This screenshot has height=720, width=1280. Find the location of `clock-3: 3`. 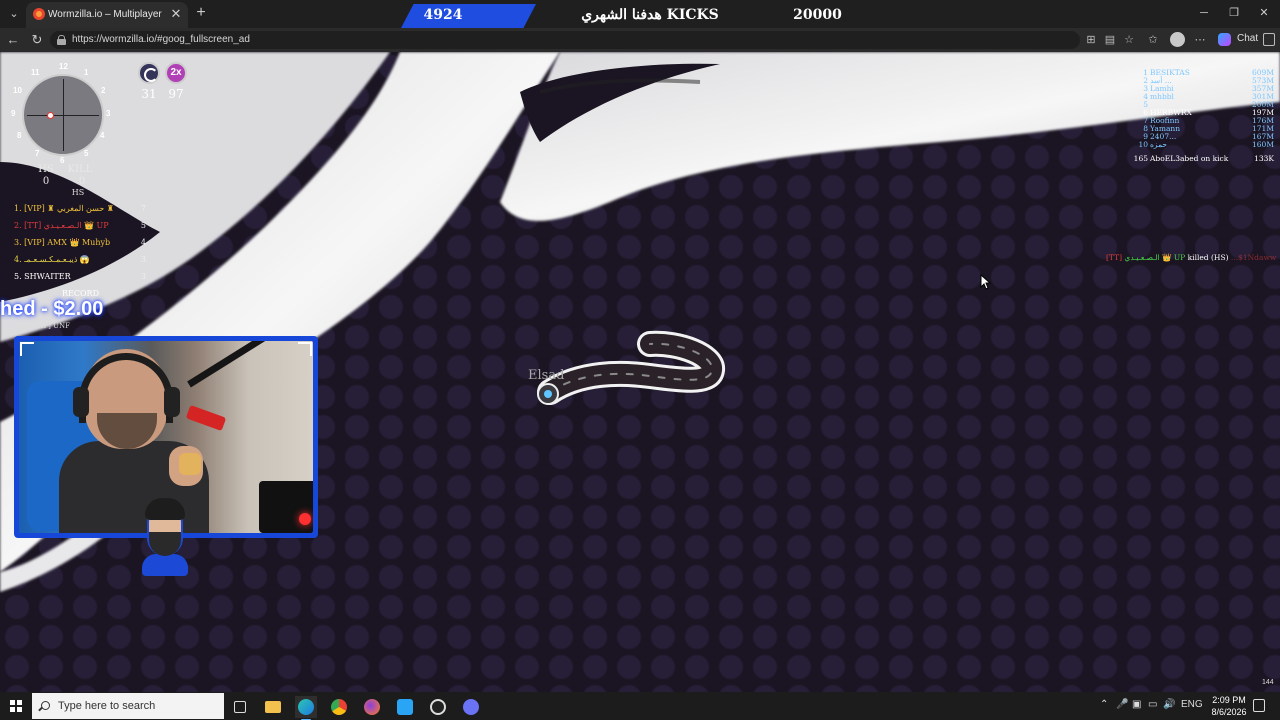

clock-3: 3 is located at coordinates (108, 113).